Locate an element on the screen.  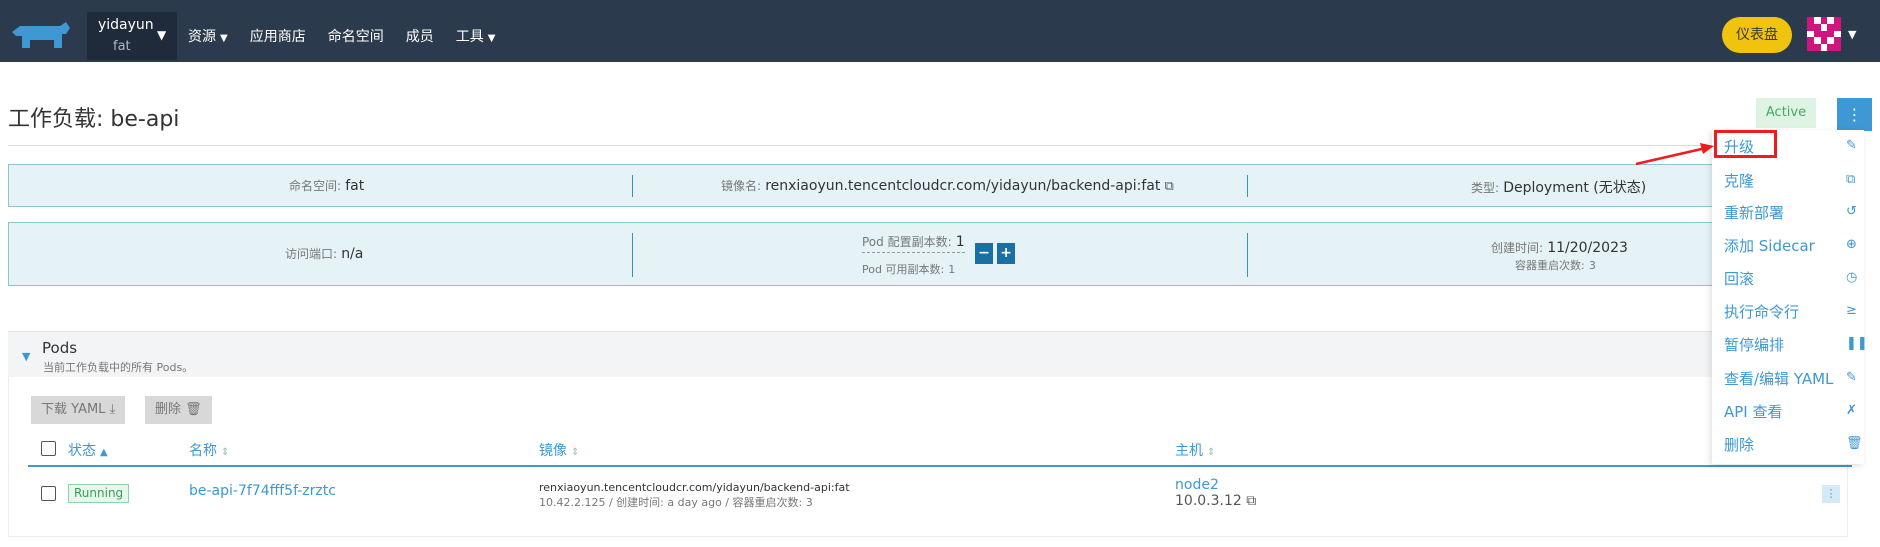
replicas-config-value: 1 is located at coordinates (960, 242).